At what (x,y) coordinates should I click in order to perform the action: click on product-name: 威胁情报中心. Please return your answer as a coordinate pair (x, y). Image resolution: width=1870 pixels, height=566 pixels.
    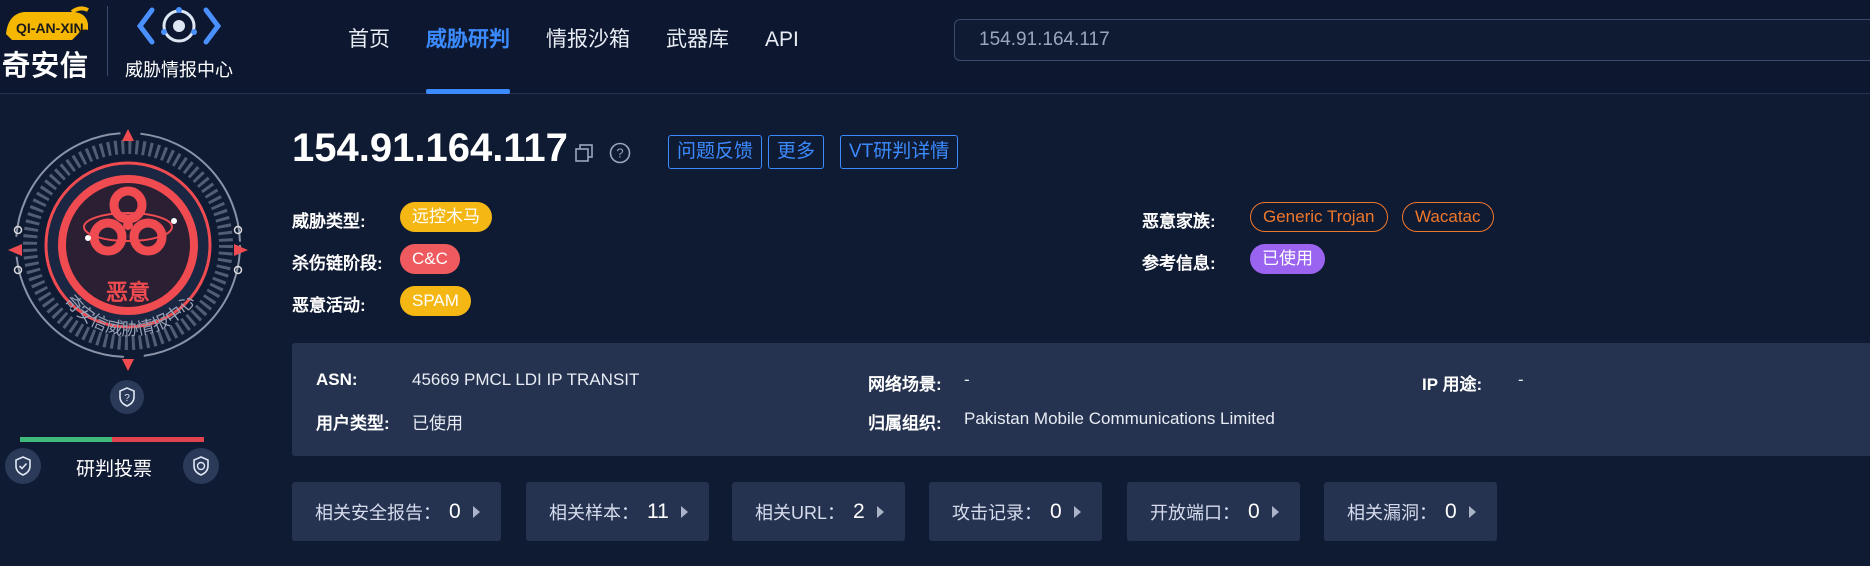
    Looking at the image, I should click on (179, 70).